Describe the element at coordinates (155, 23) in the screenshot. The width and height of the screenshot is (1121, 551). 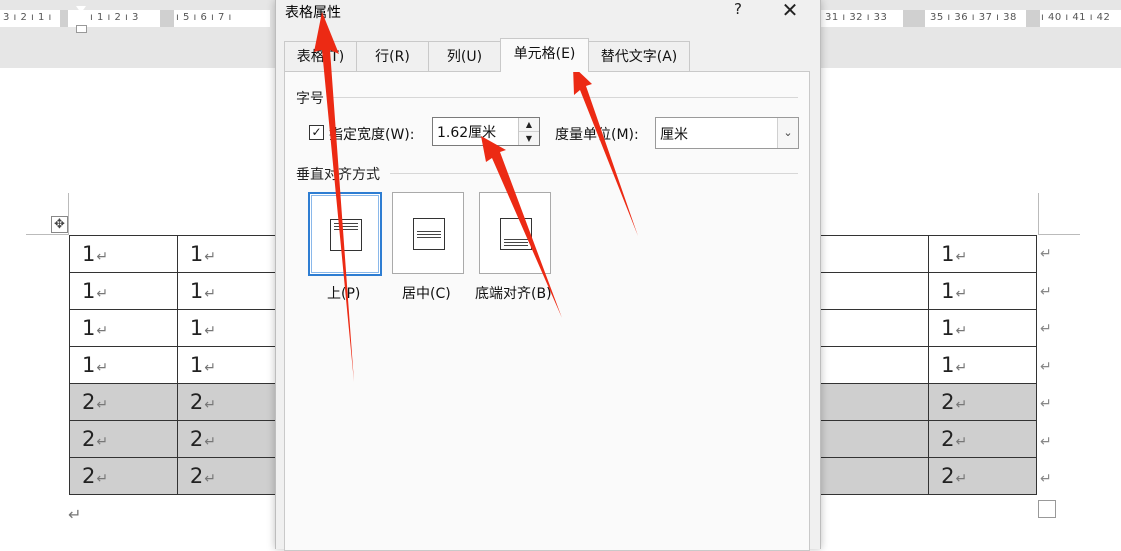
I see `column-indent-marker` at that location.